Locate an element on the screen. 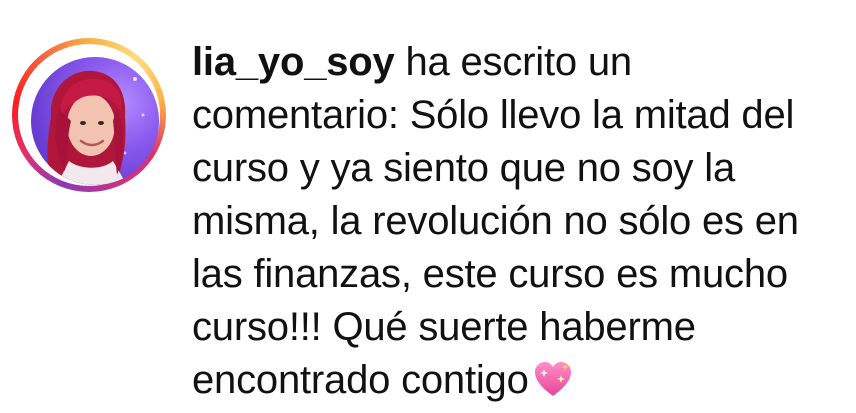 The width and height of the screenshot is (856, 413). story-ring-gap is located at coordinates (89, 115).